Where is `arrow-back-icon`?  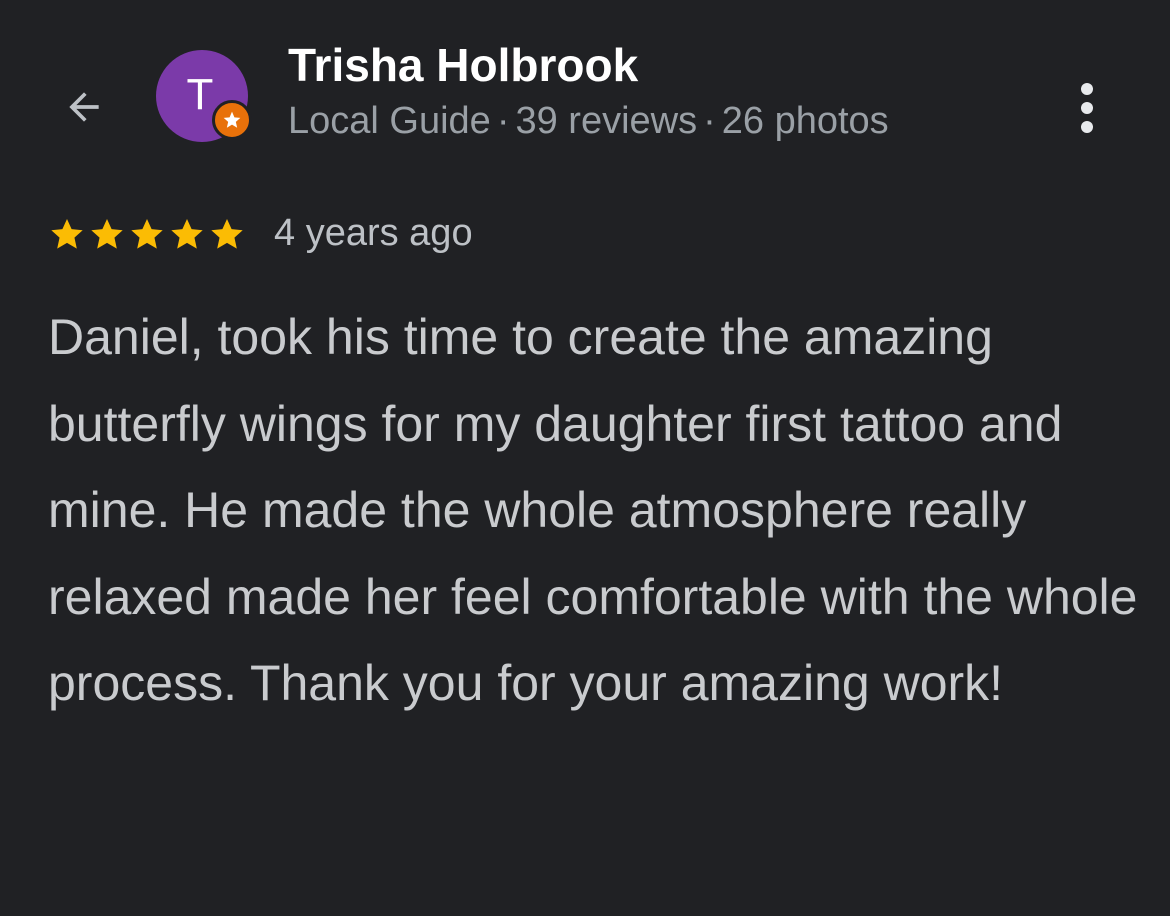
arrow-back-icon is located at coordinates (84, 107).